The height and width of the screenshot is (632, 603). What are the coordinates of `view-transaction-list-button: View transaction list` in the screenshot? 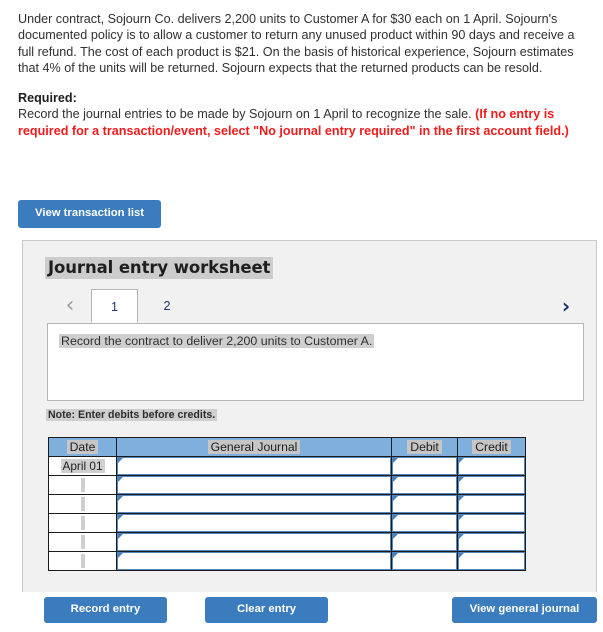 It's located at (89, 214).